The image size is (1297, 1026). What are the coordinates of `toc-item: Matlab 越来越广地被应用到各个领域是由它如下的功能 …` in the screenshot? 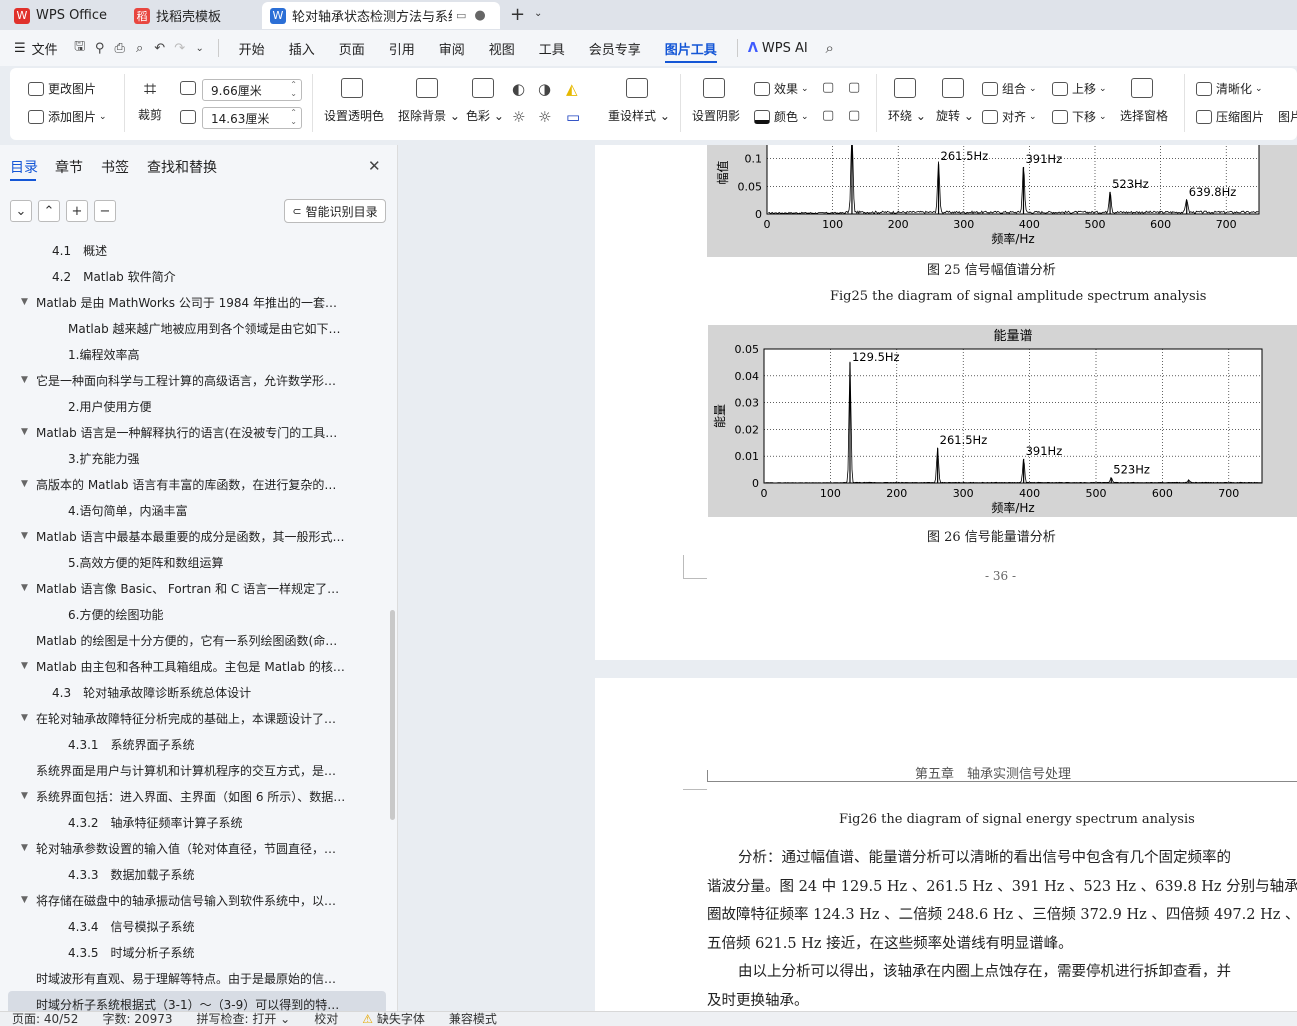 It's located at (195, 328).